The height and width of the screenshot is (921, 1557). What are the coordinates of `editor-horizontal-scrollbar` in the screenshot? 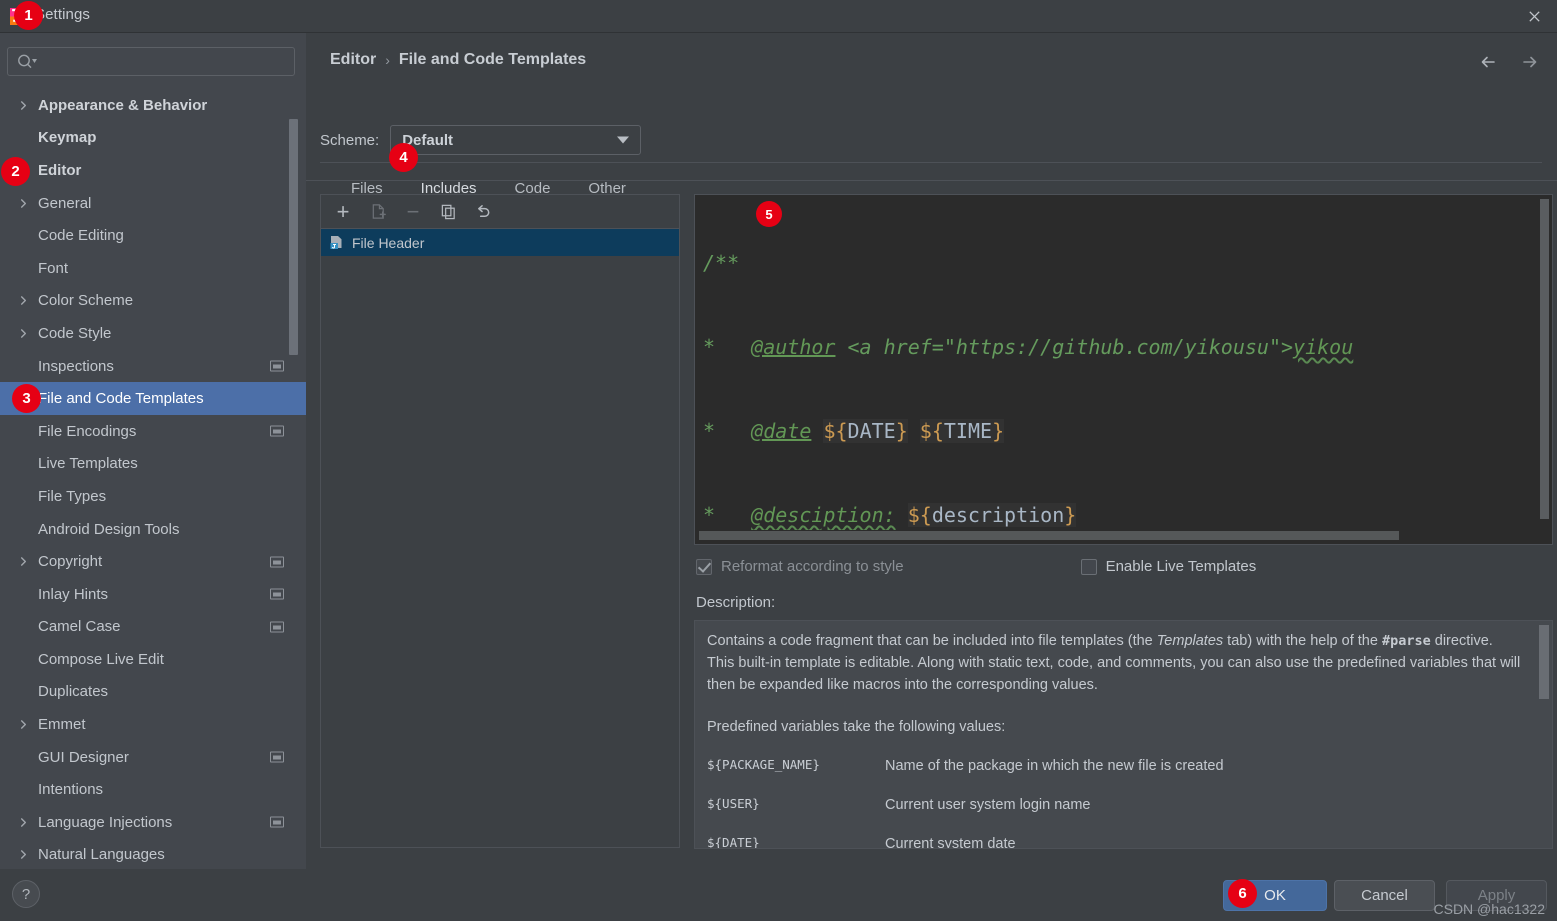 It's located at (1123, 536).